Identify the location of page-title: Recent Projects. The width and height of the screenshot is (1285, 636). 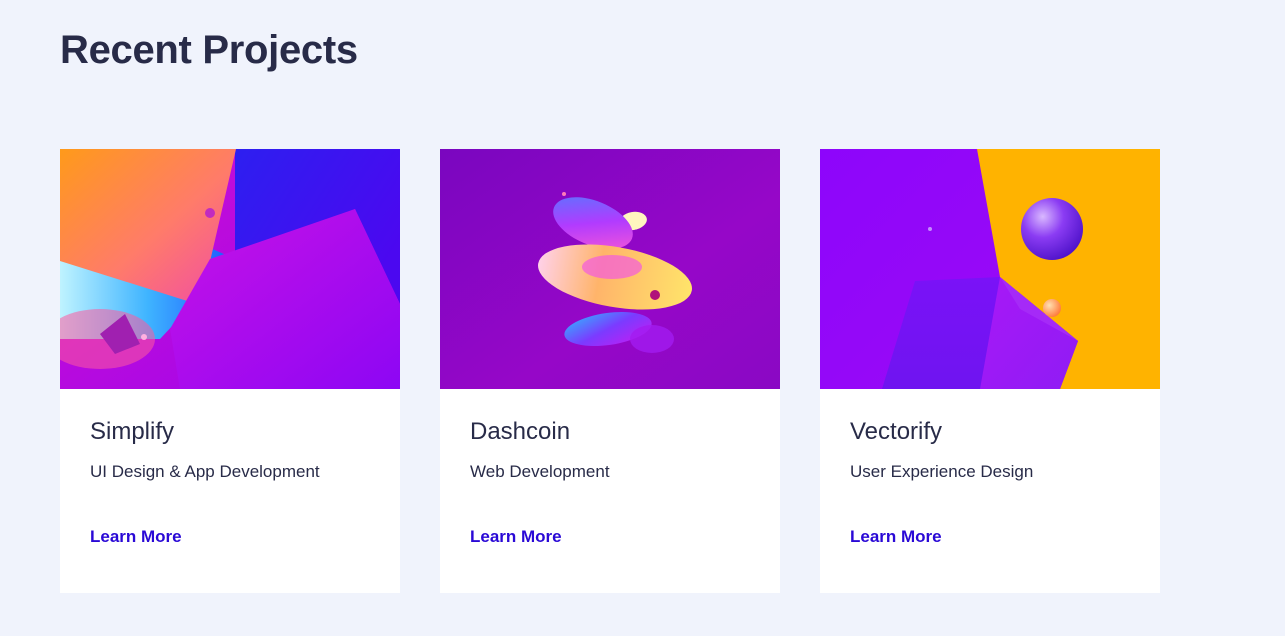
(209, 50).